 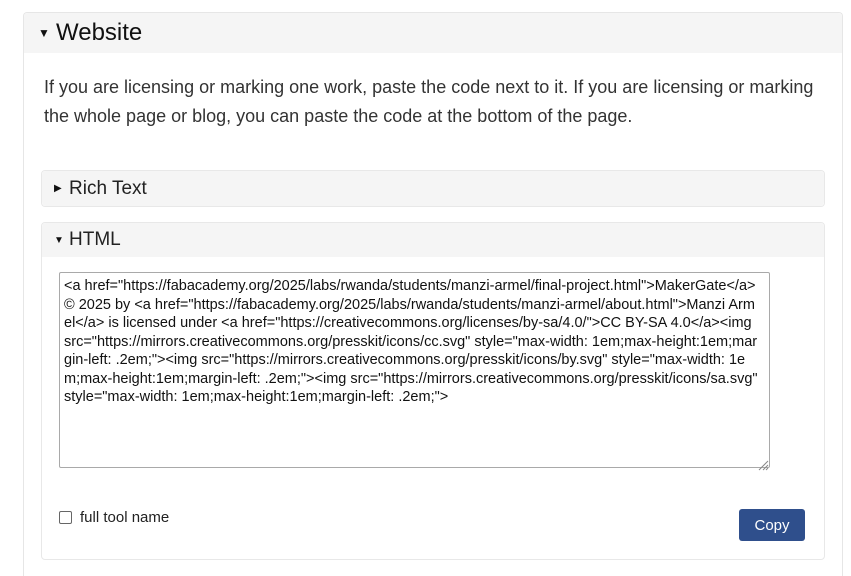 I want to click on html-header: ▼ HTML, so click(x=433, y=240).